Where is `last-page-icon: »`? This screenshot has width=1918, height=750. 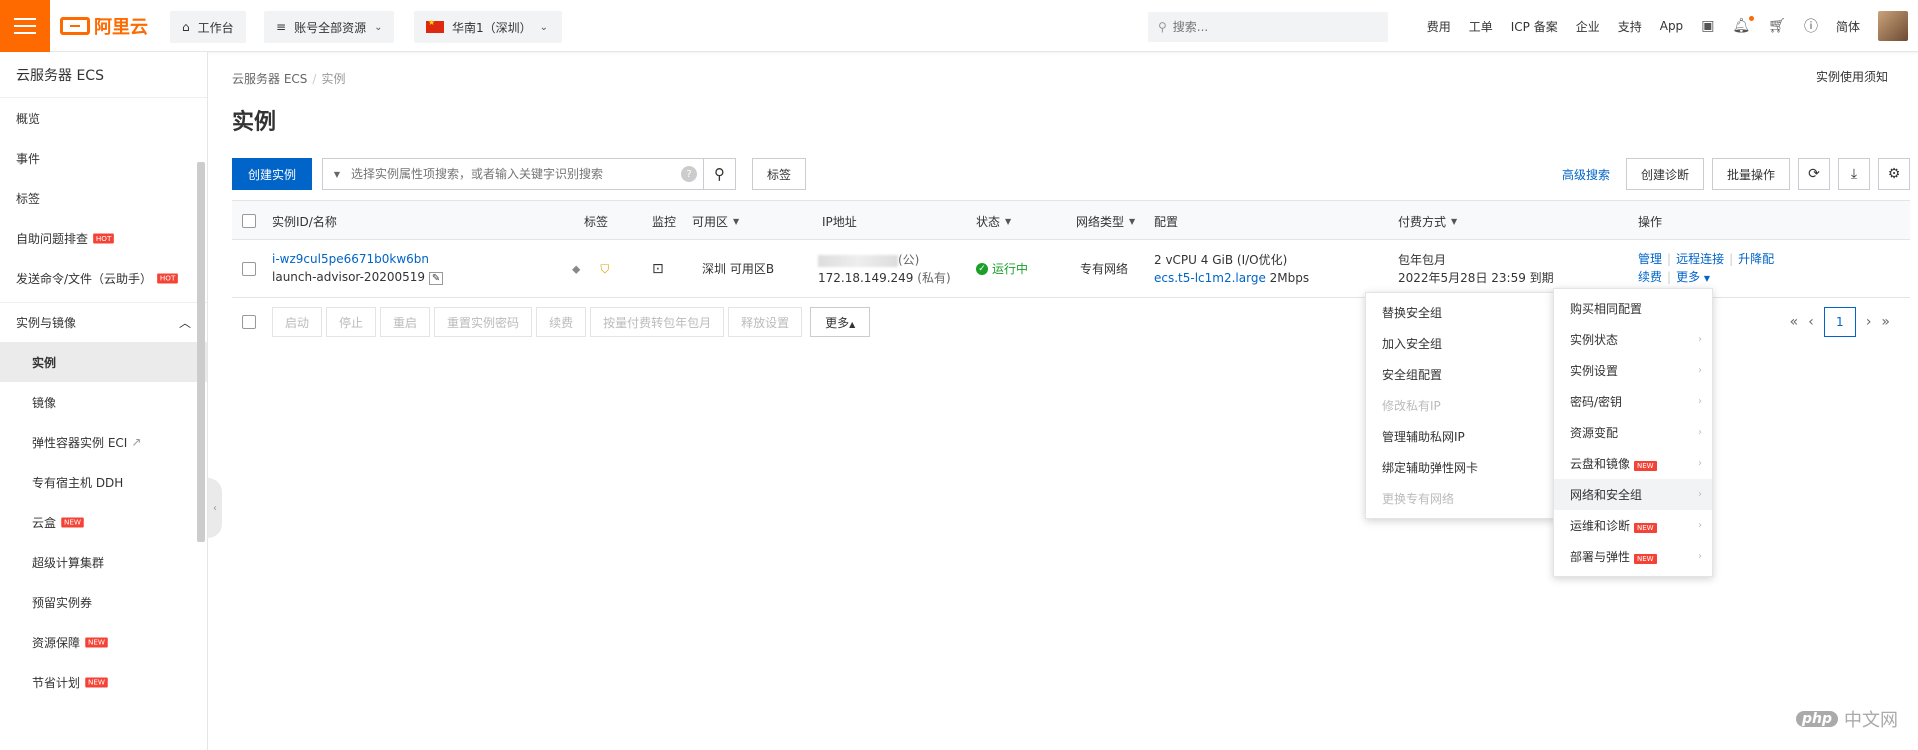 last-page-icon: » is located at coordinates (1885, 322).